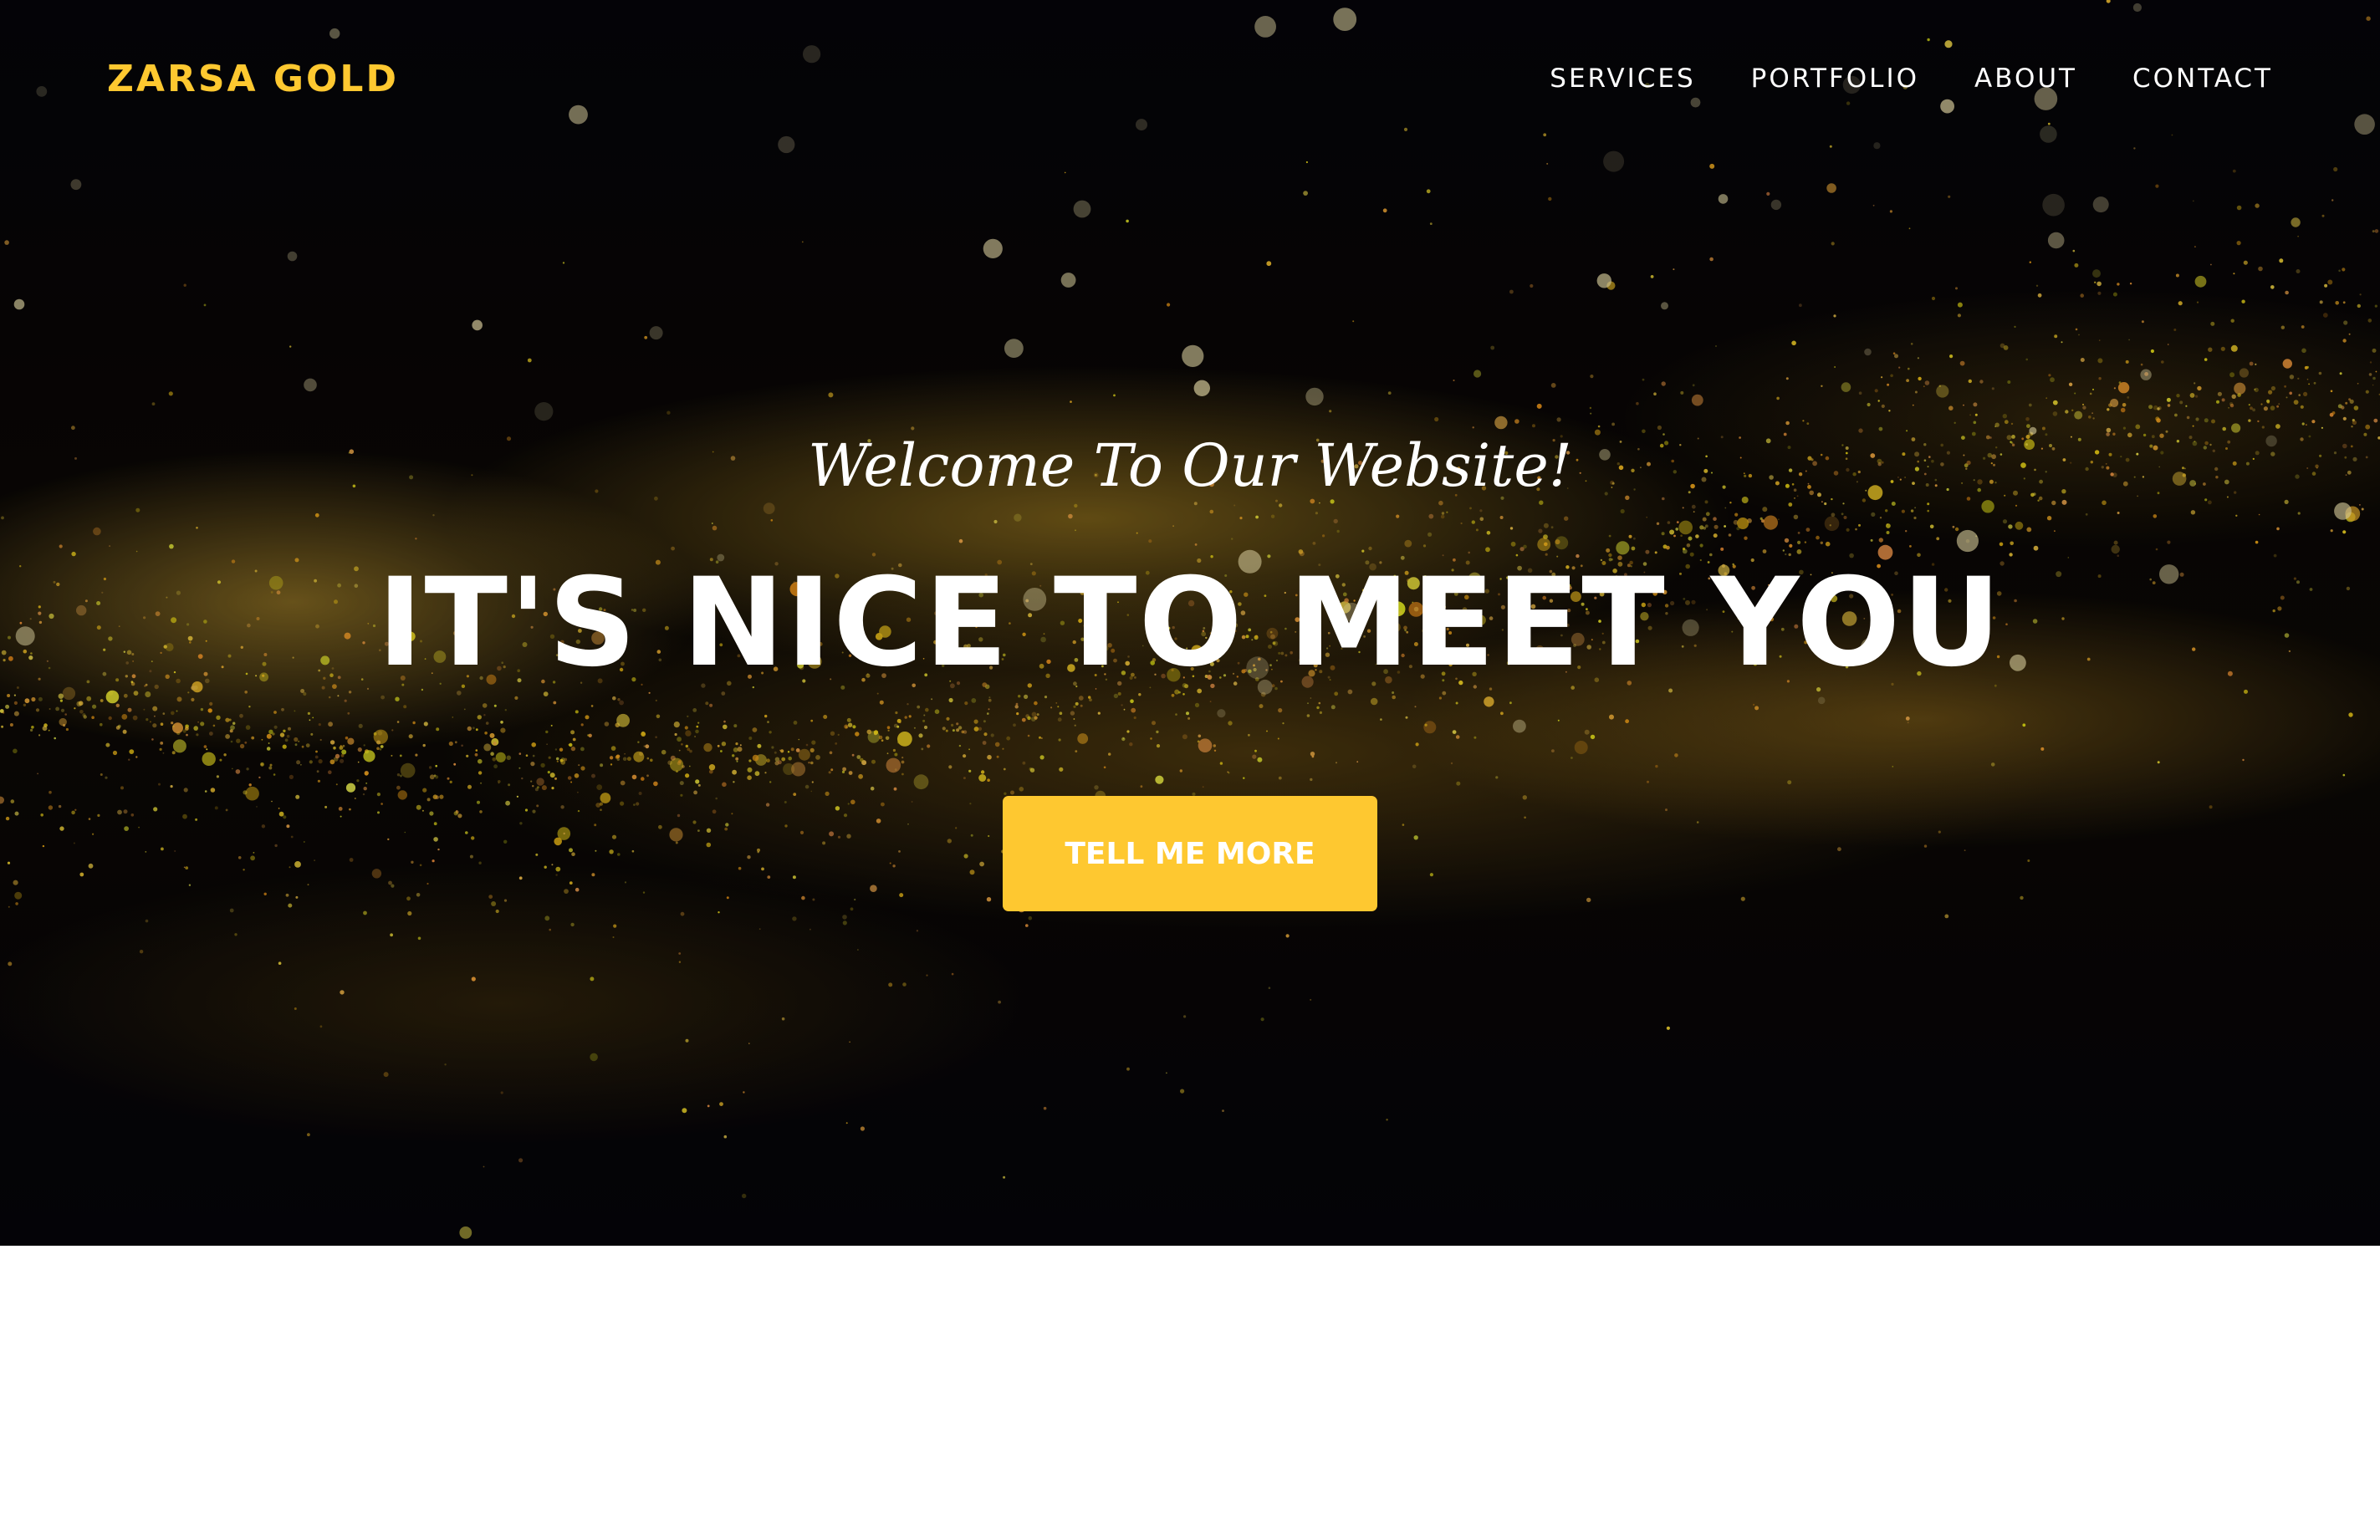  I want to click on brand-logo-link: ZARSA GOLD, so click(253, 79).